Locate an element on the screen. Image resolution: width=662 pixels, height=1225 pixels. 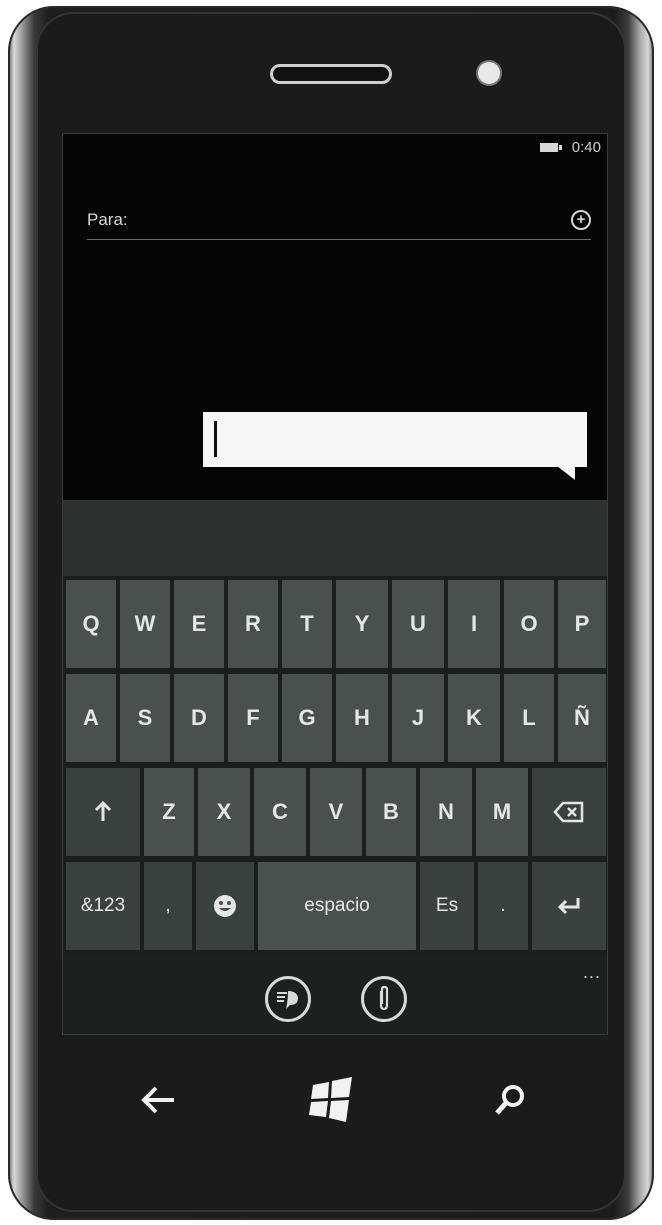
shift-key is located at coordinates (103, 812).